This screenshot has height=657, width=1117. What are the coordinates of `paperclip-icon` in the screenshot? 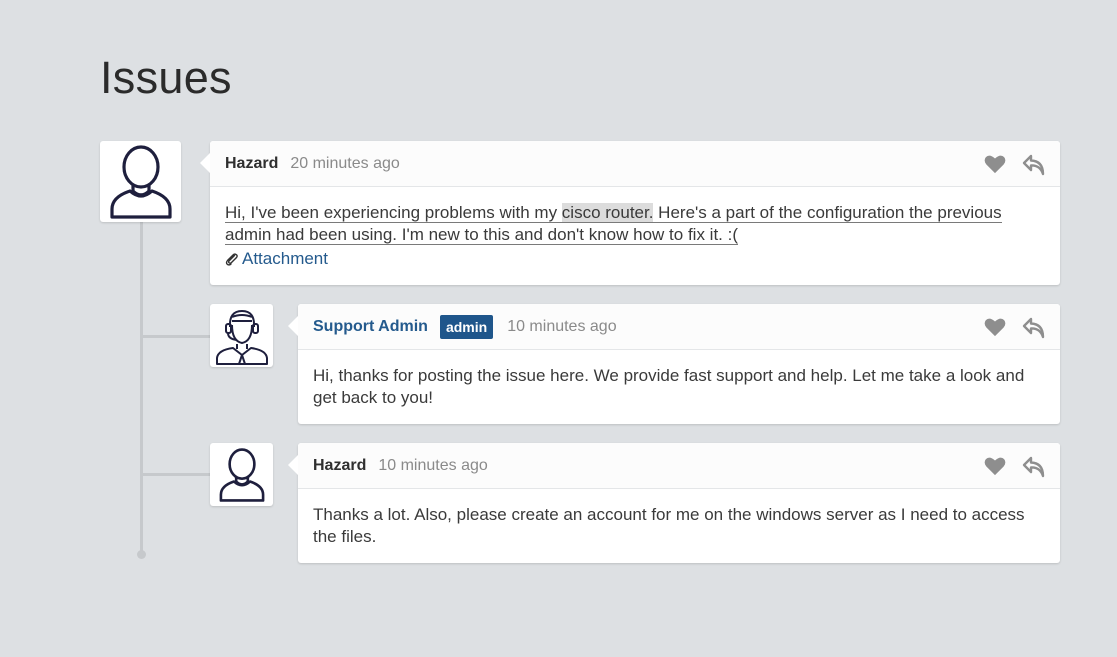 It's located at (231, 259).